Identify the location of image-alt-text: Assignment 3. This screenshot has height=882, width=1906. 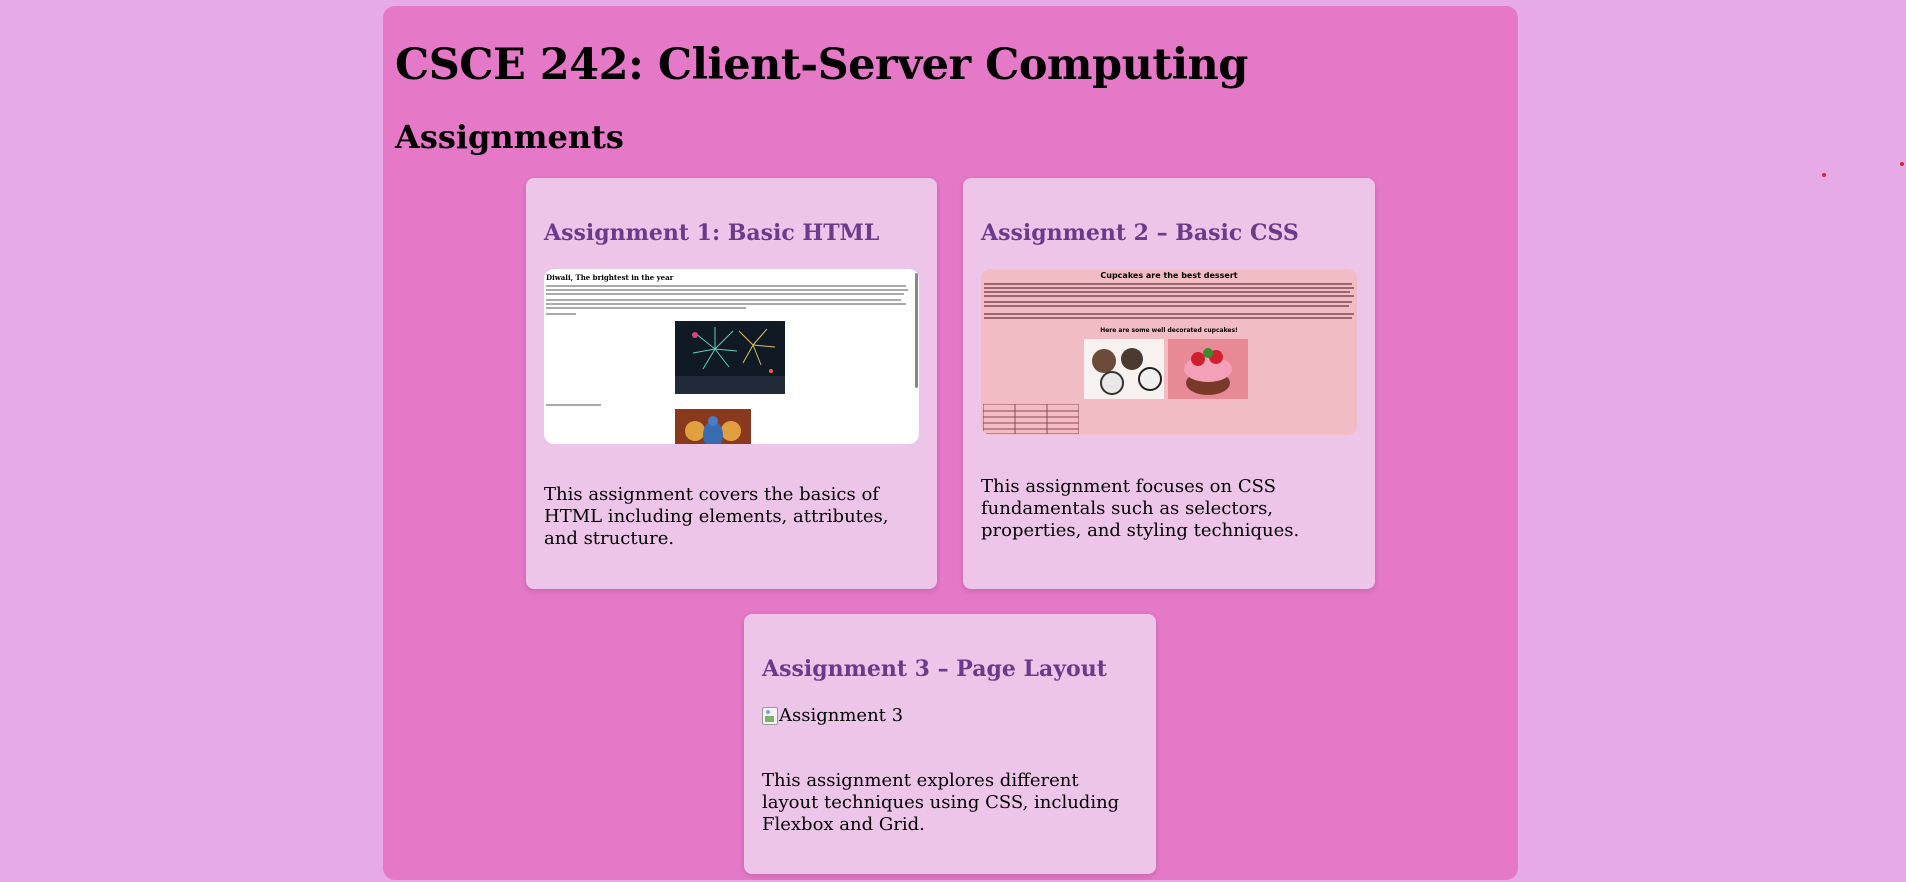
(841, 715).